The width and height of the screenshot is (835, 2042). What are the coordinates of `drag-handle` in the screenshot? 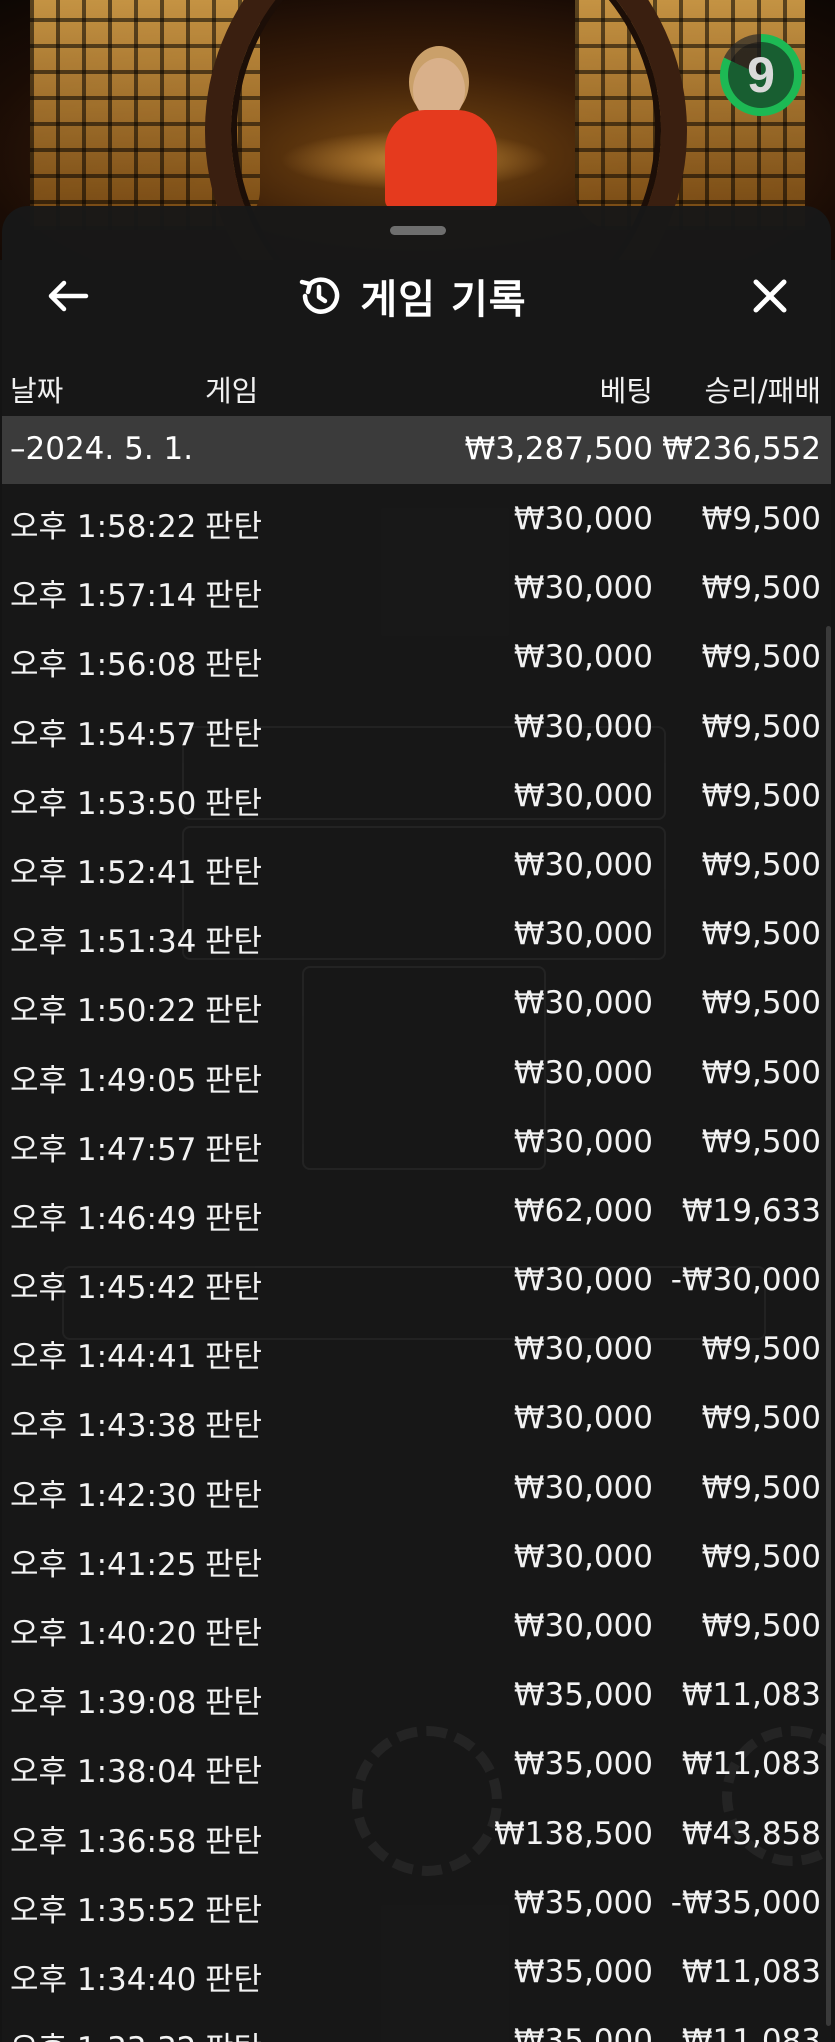 It's located at (418, 230).